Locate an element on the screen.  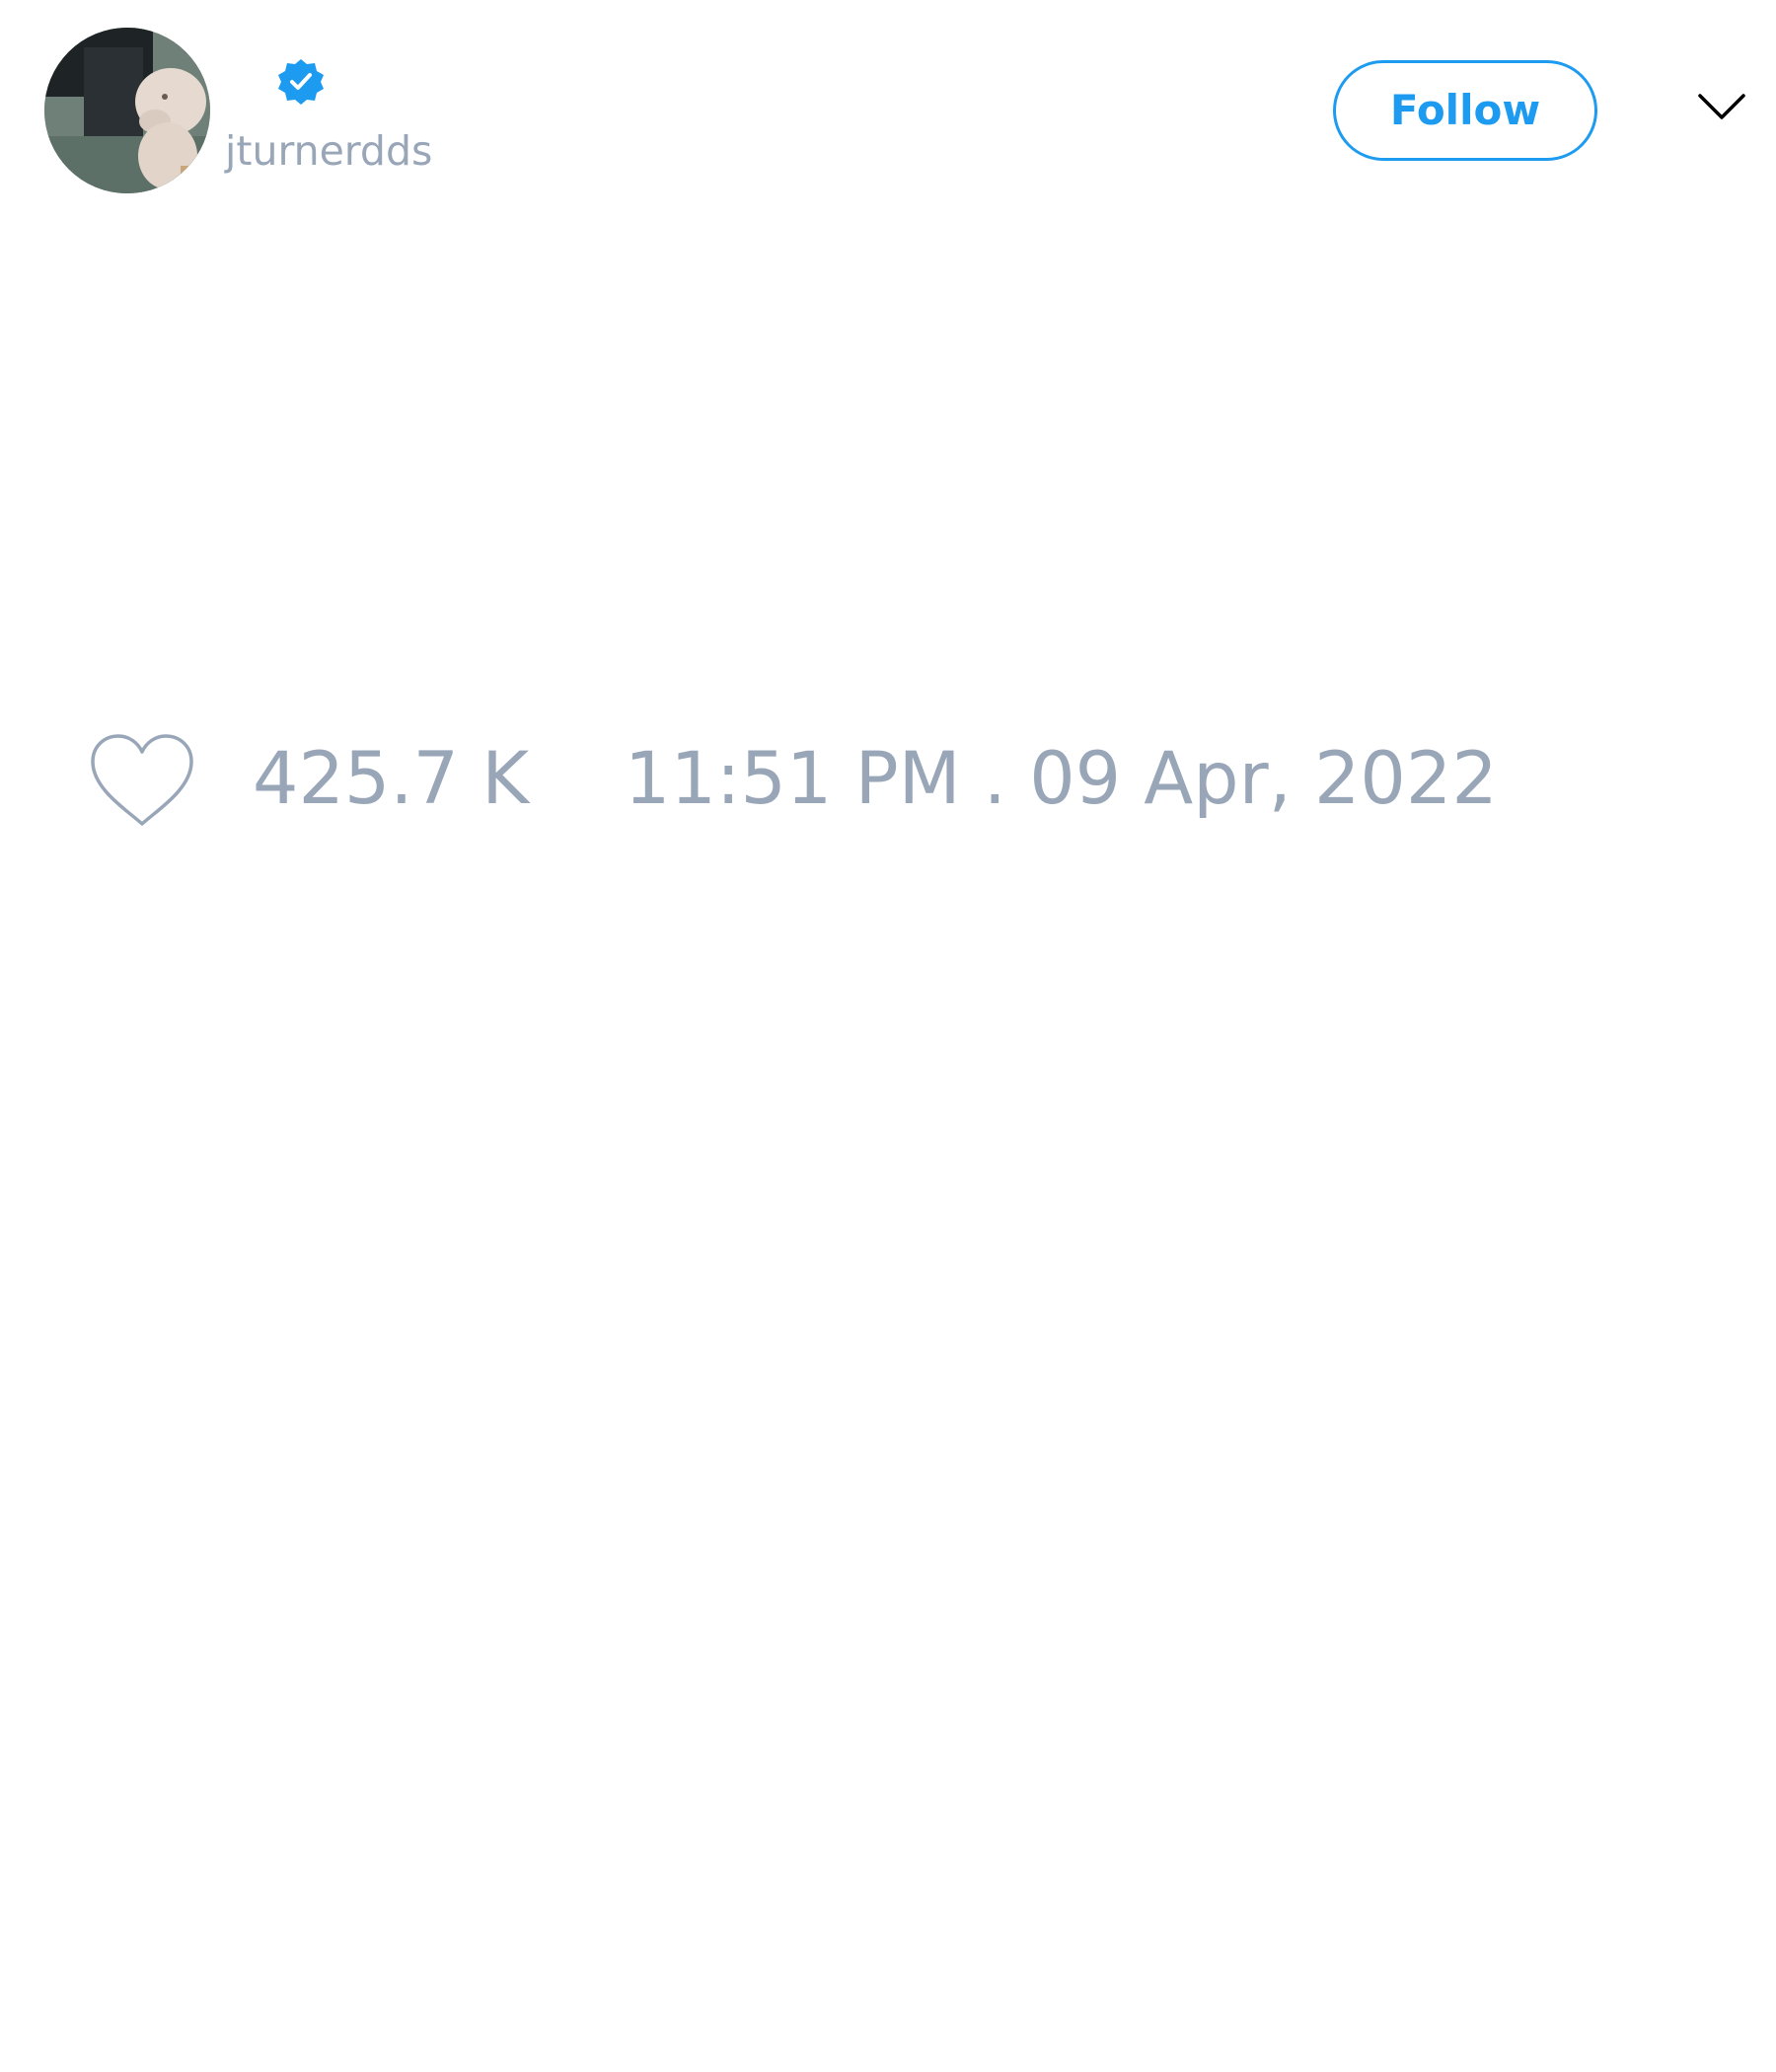
avatar is located at coordinates (127, 111).